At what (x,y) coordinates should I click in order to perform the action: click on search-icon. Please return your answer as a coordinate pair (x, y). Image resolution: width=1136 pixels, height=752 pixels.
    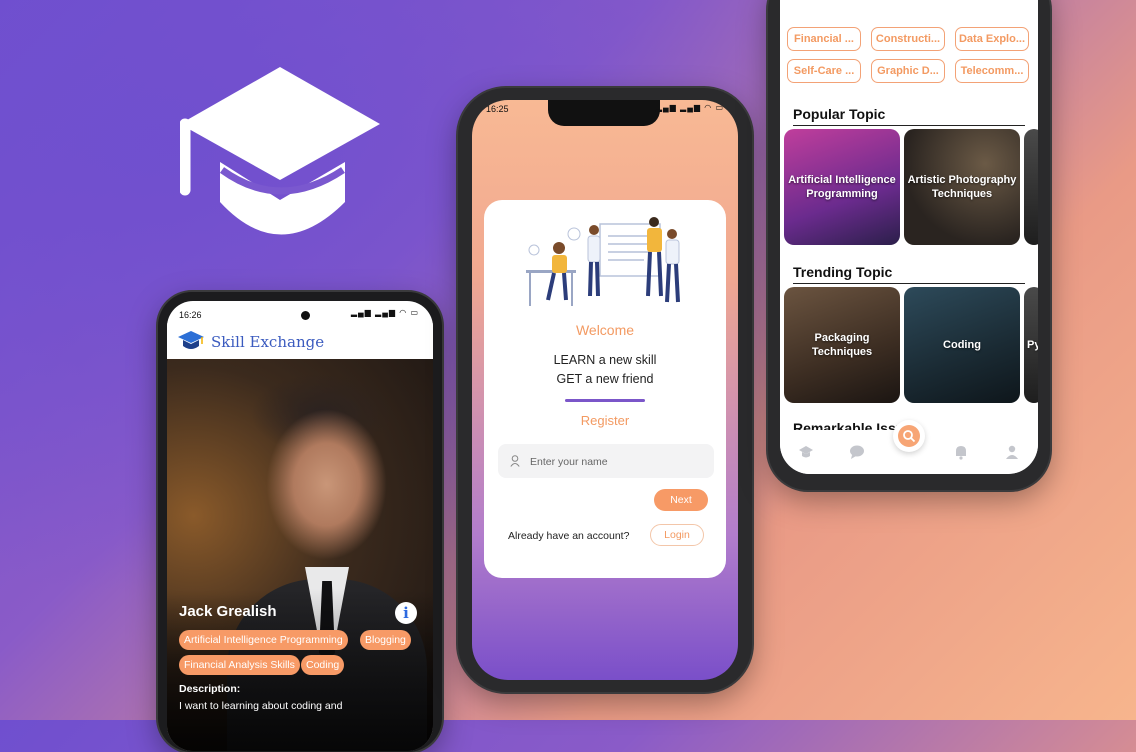
    Looking at the image, I should click on (909, 436).